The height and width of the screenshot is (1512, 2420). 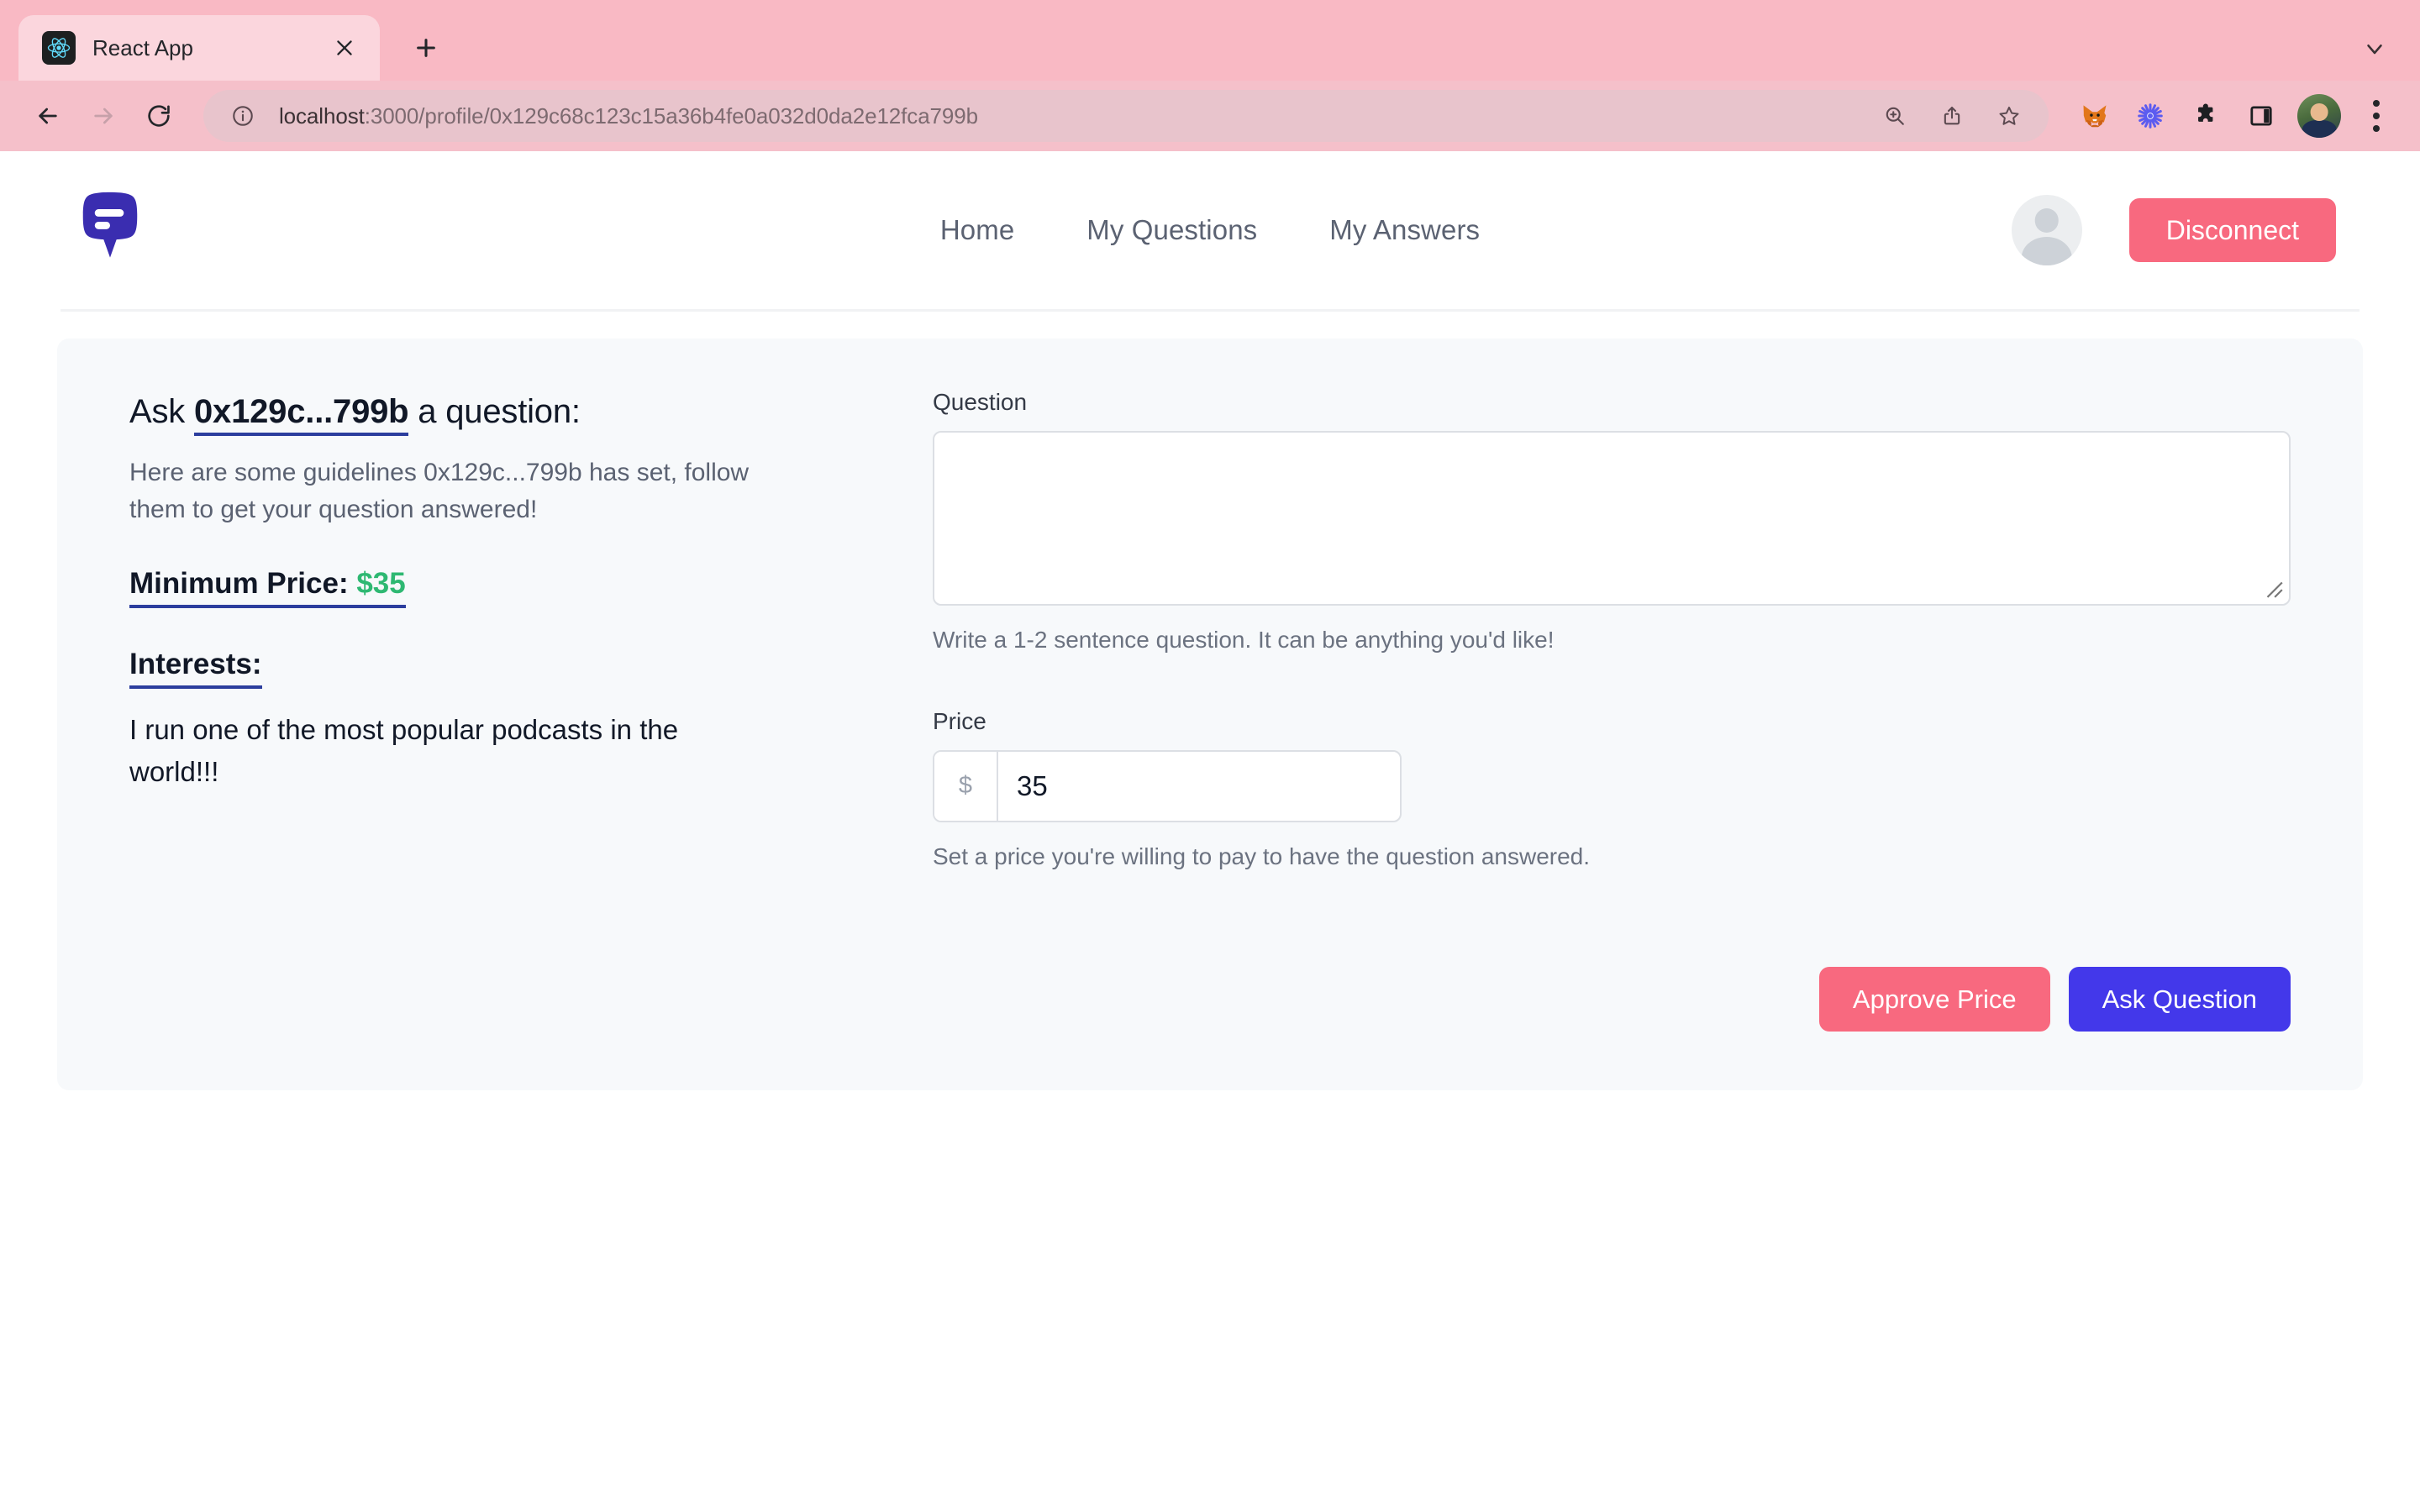 What do you see at coordinates (2179, 999) in the screenshot?
I see `ask-question-button: Ask Question` at bounding box center [2179, 999].